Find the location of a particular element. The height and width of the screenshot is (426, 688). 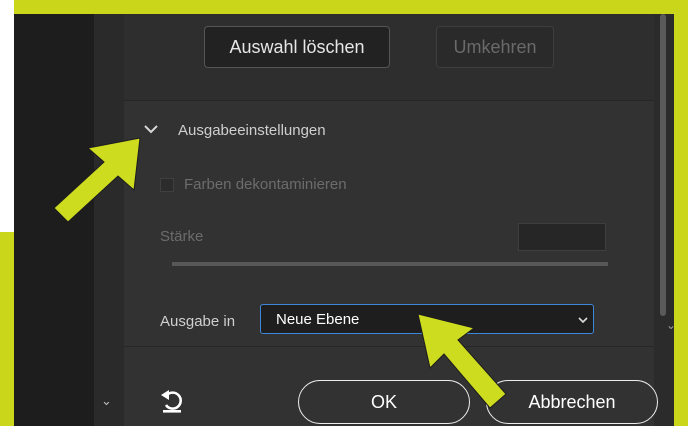

decontaminate-label: Farben dekontaminieren is located at coordinates (265, 184).